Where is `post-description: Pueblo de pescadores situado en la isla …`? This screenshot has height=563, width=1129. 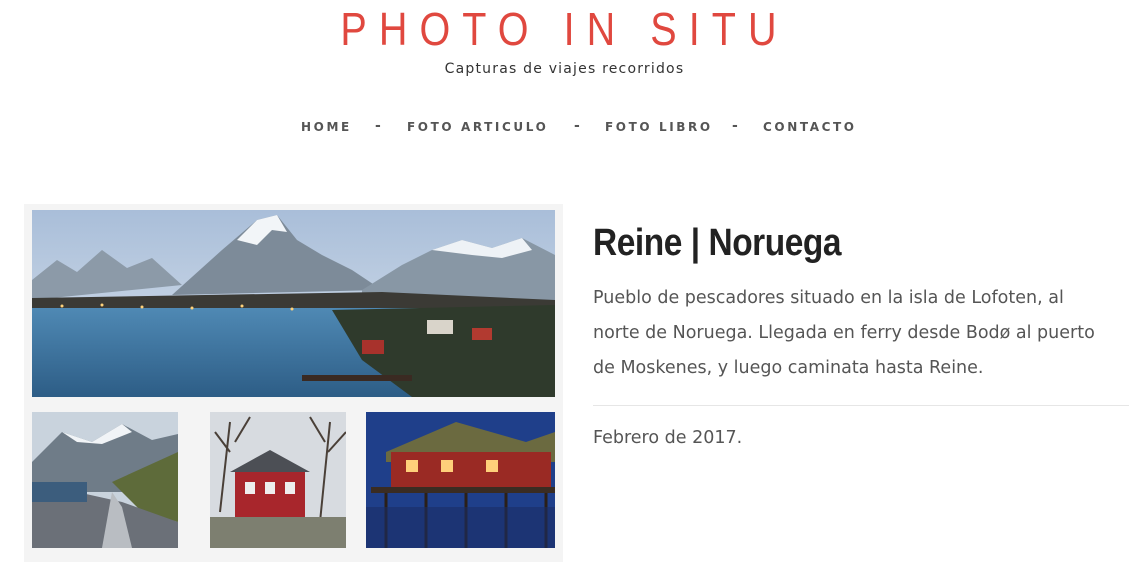 post-description: Pueblo de pescadores situado en la isla … is located at coordinates (844, 333).